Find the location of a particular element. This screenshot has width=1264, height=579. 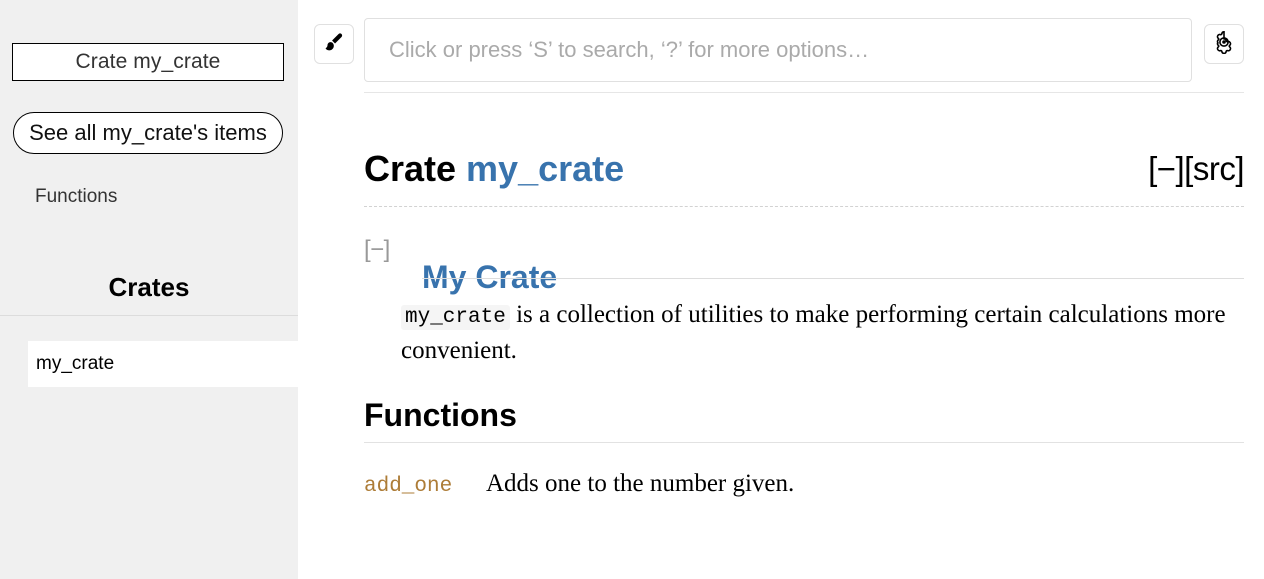

gear-icon is located at coordinates (1224, 44).